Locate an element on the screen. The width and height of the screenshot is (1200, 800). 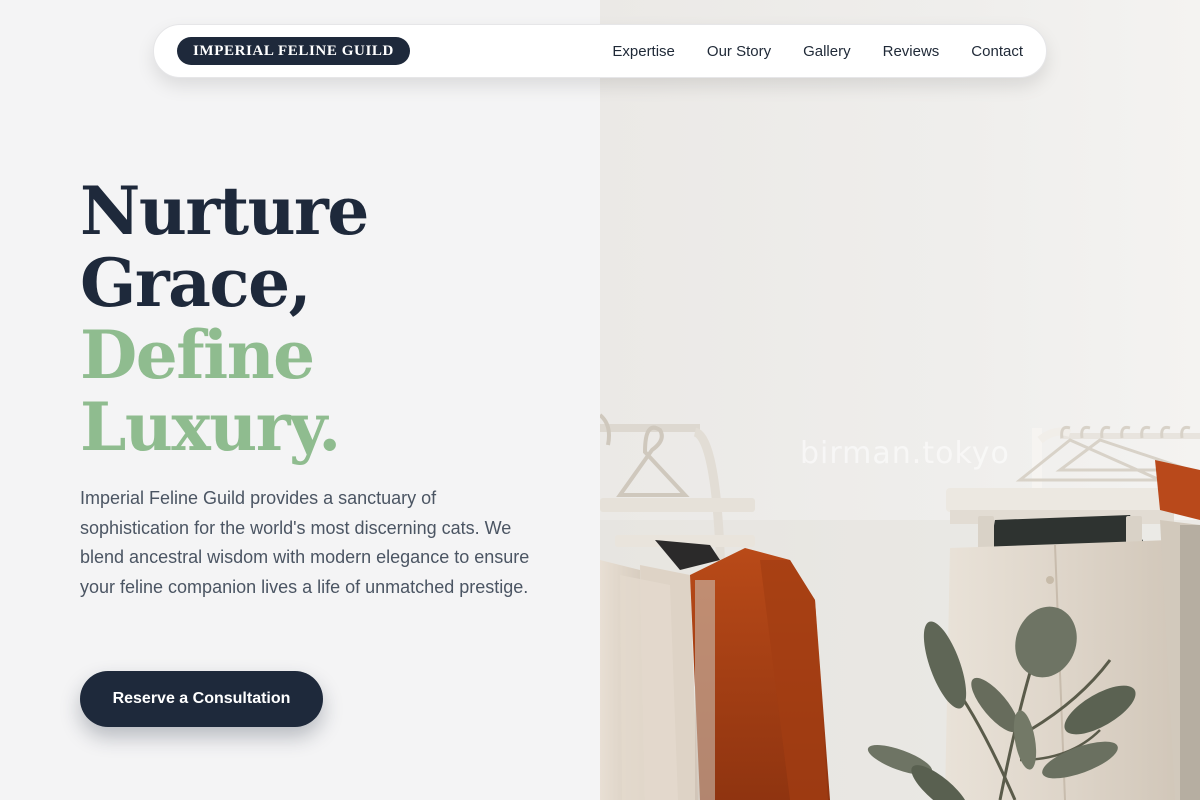
image-watermark: birman.tokyo is located at coordinates (905, 453).